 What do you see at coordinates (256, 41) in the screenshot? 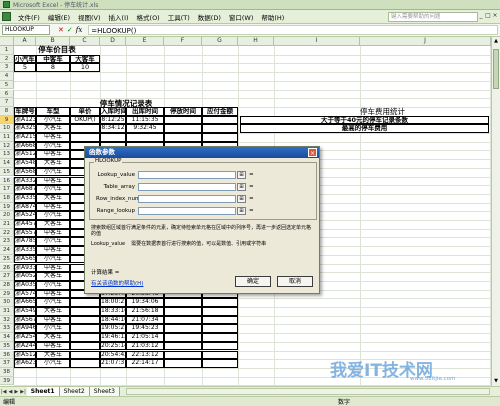
I see `column-header-h: H` at bounding box center [256, 41].